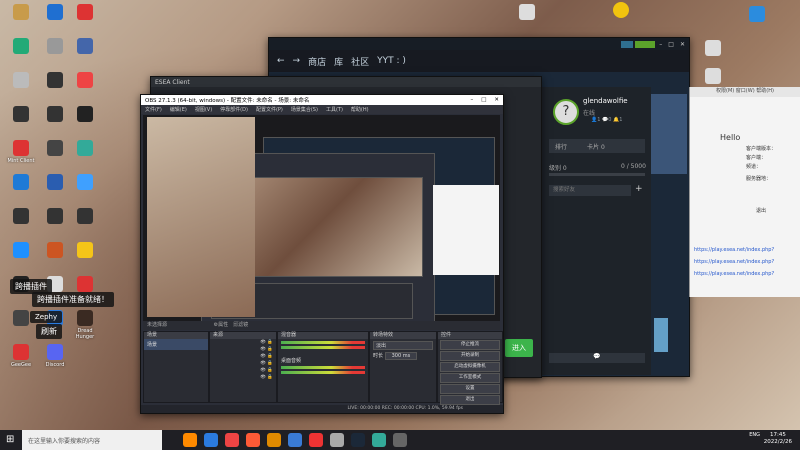 This screenshot has height=450, width=800. Describe the element at coordinates (605, 101) in the screenshot. I see `friend-name: glendawolfie` at that location.